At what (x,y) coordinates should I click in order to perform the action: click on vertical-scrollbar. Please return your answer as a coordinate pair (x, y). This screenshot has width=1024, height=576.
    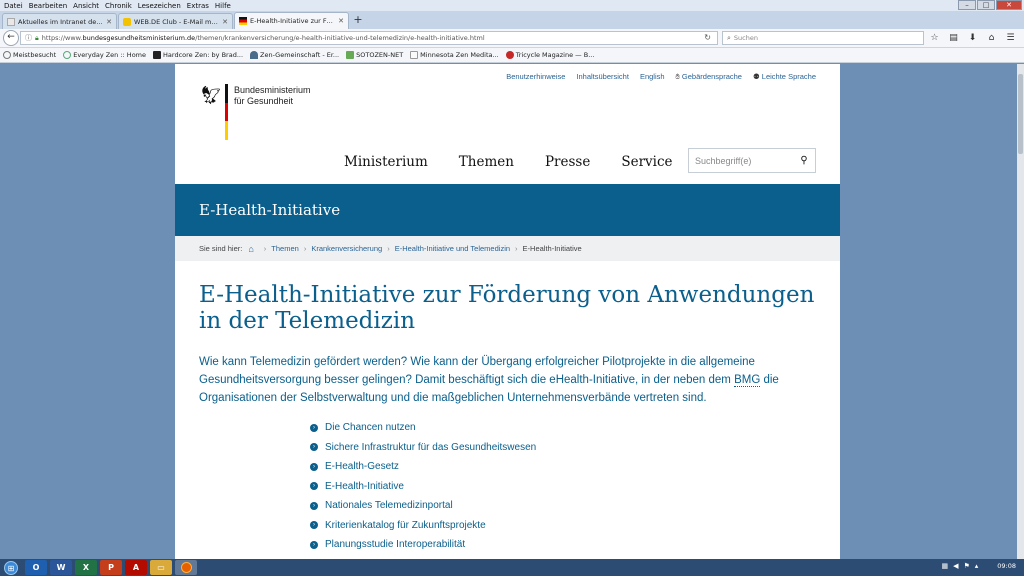
    Looking at the image, I should click on (1020, 311).